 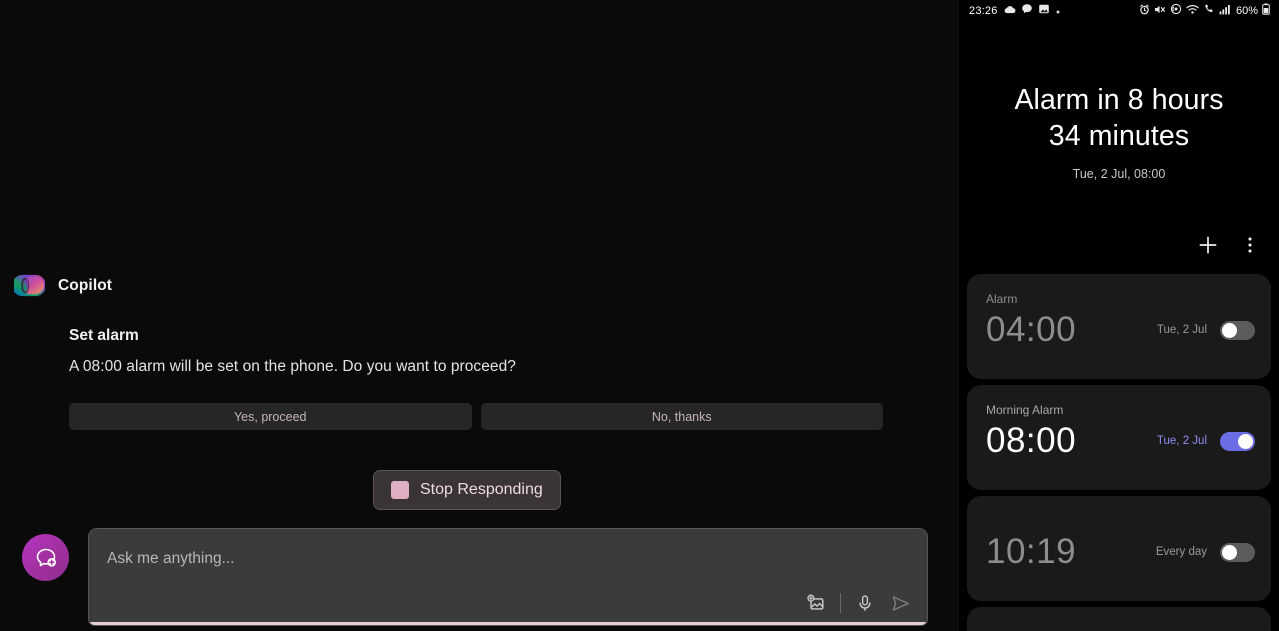 I want to click on alarm-list-item: 10:19 Every day, so click(x=1119, y=548).